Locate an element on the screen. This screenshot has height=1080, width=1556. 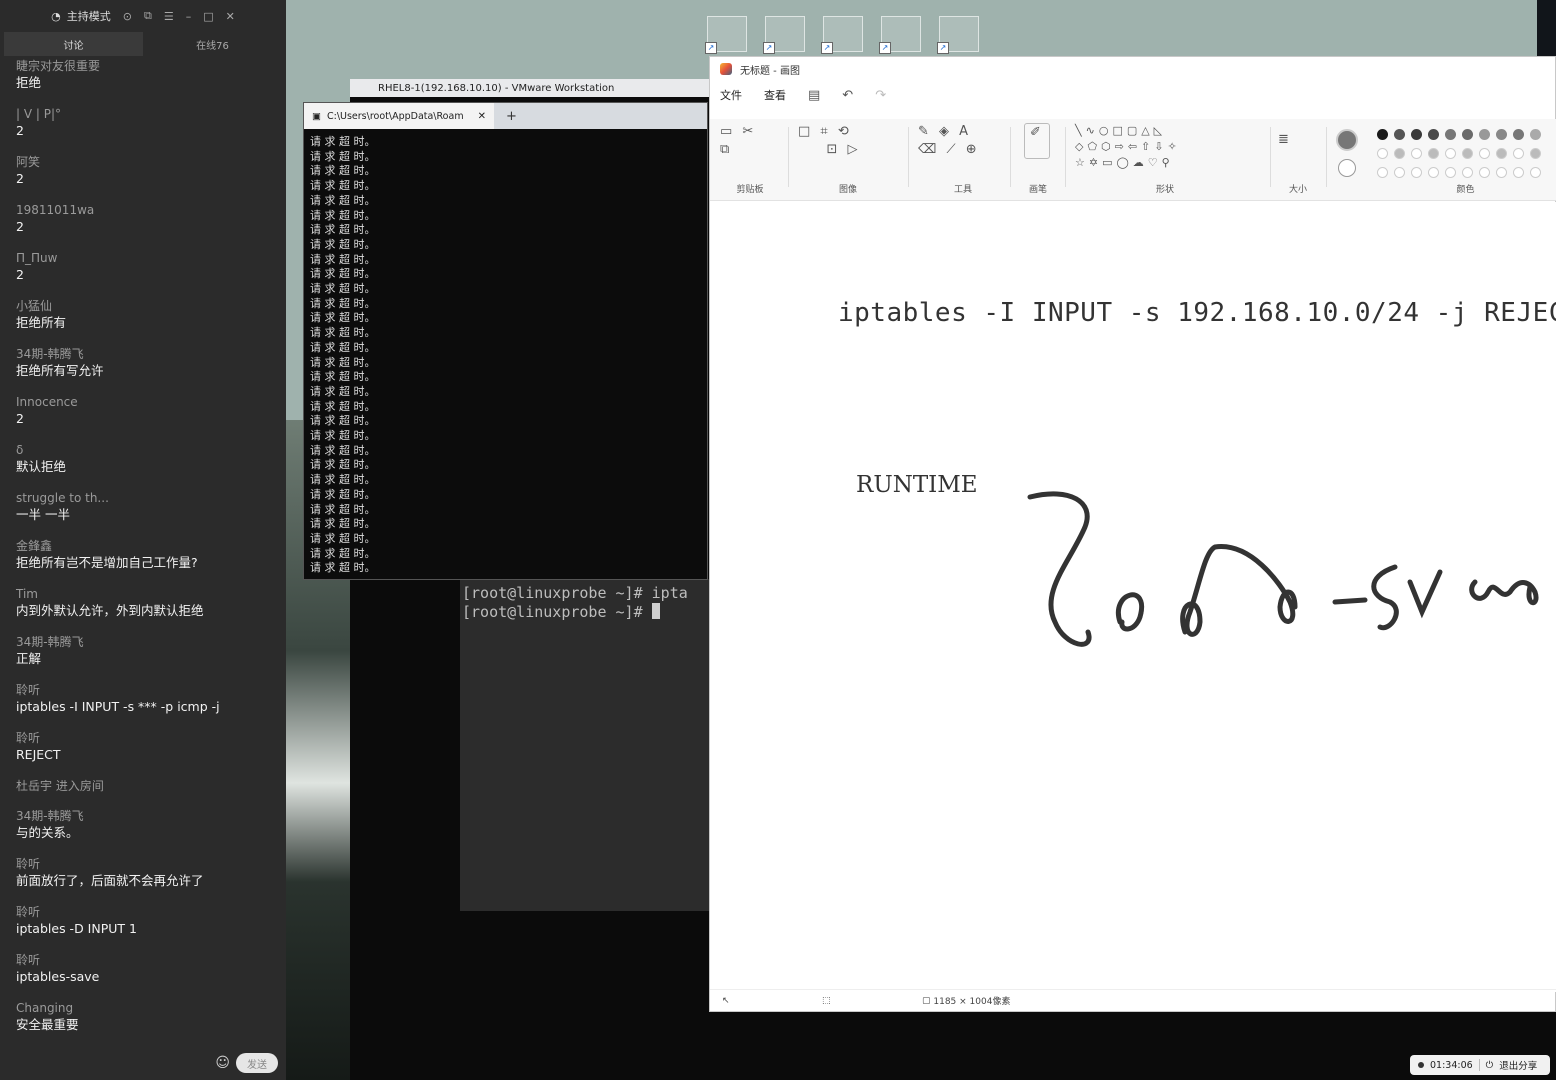
group-label: 图像 is located at coordinates (847, 190).